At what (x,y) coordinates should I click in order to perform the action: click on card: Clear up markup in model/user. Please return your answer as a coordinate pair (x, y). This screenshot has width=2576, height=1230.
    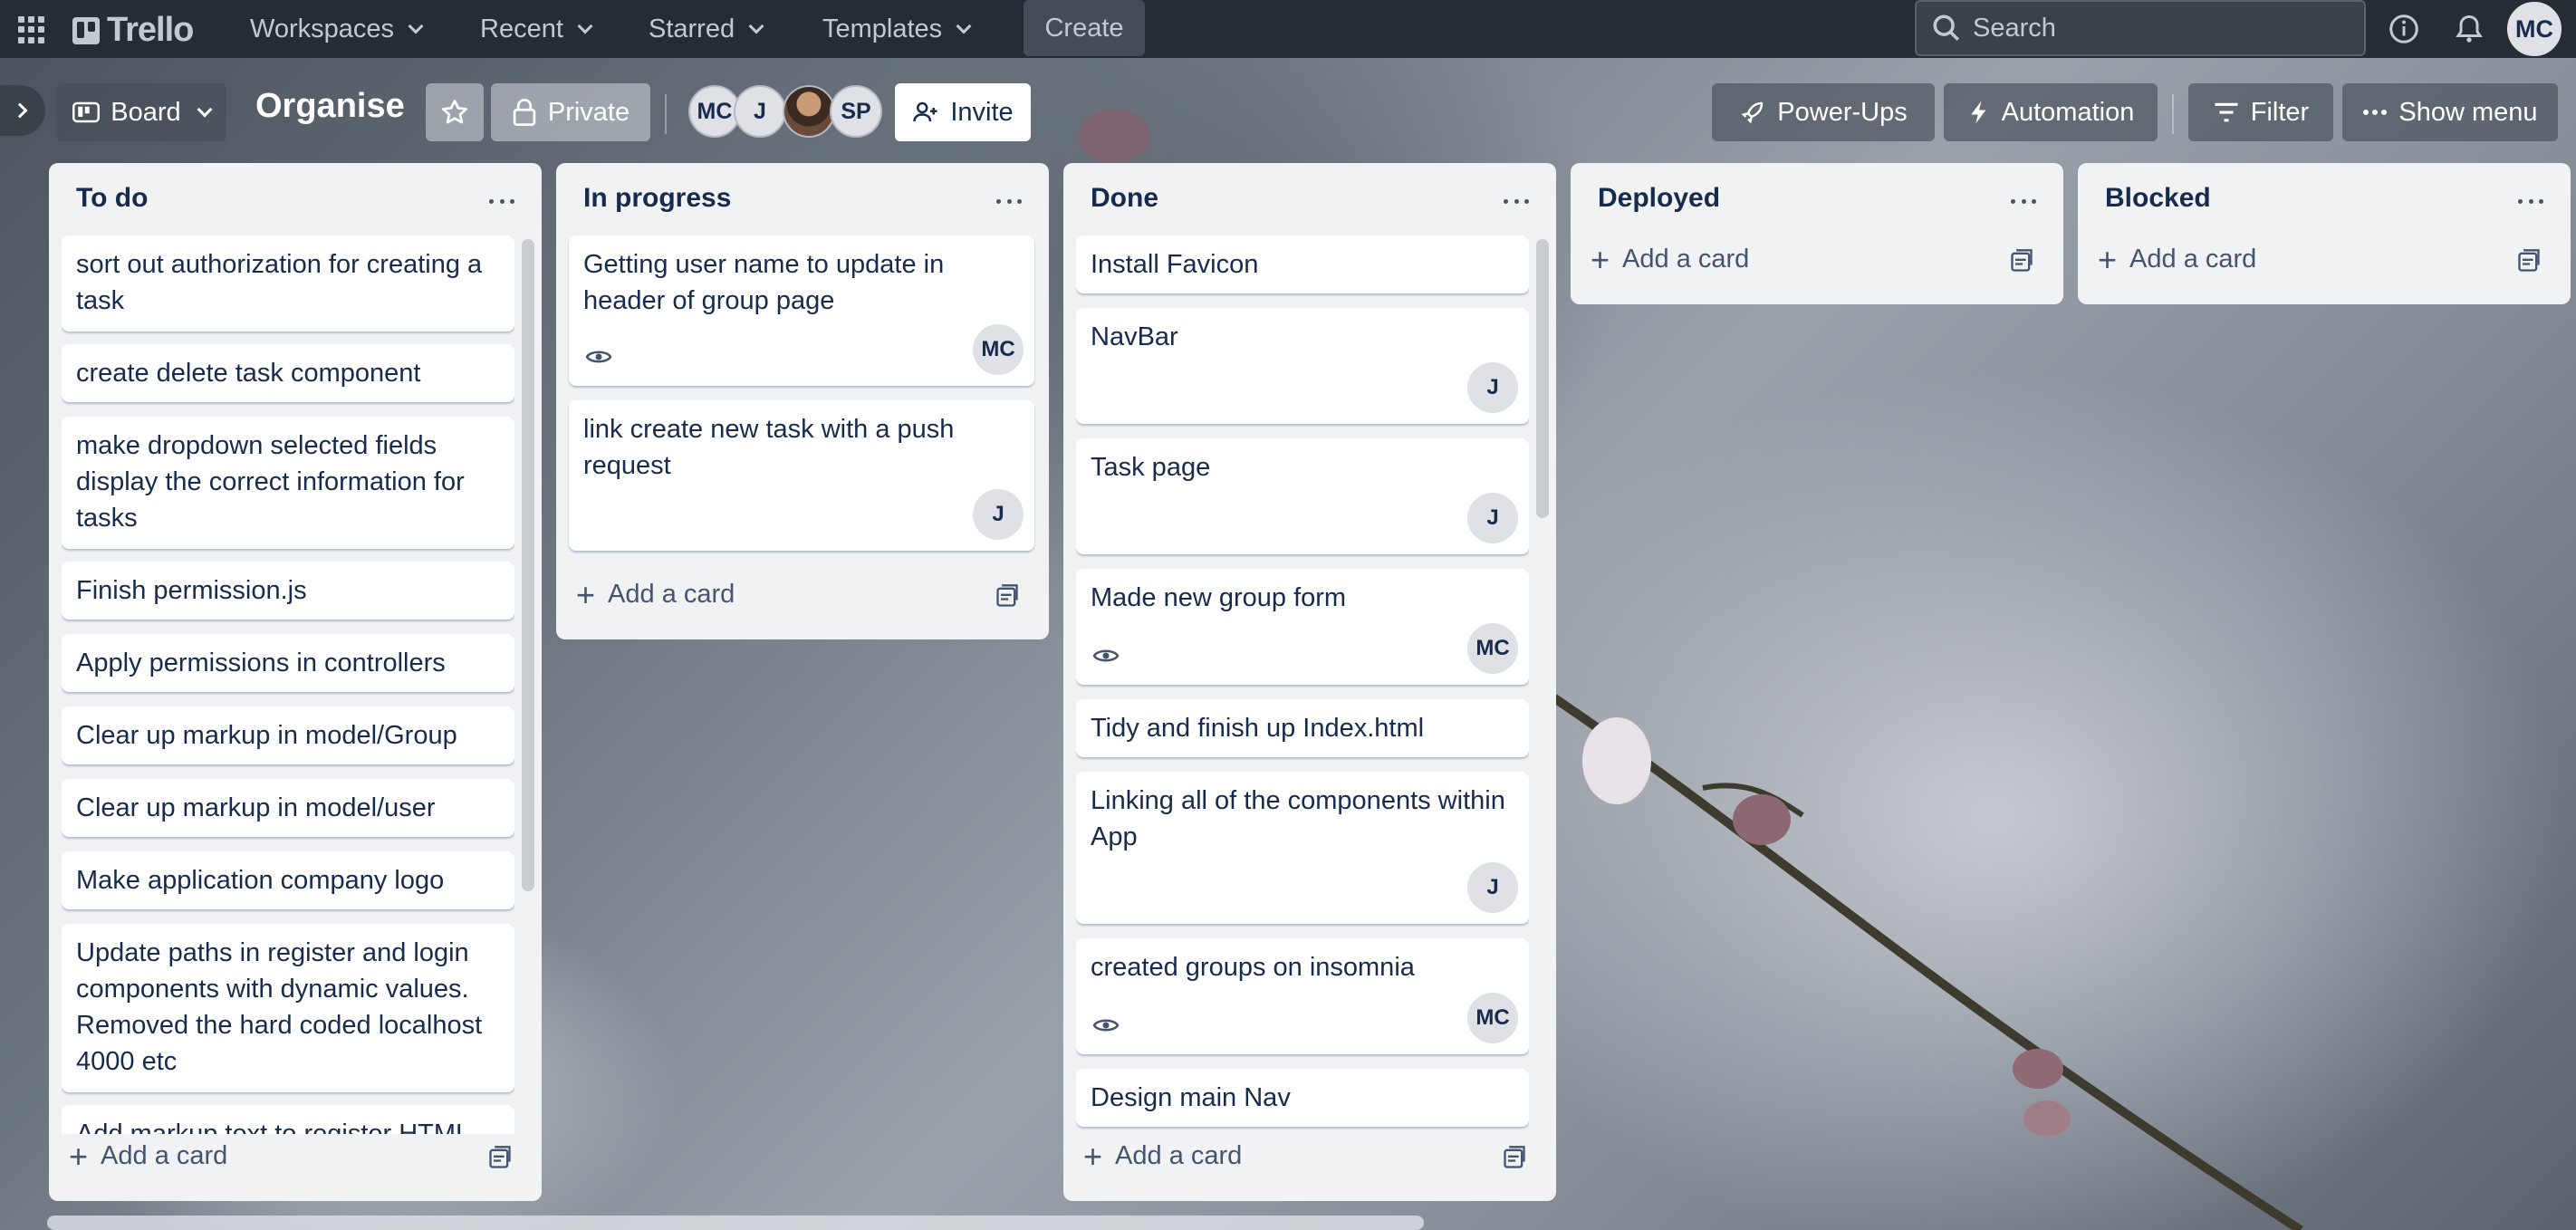
    Looking at the image, I should click on (288, 808).